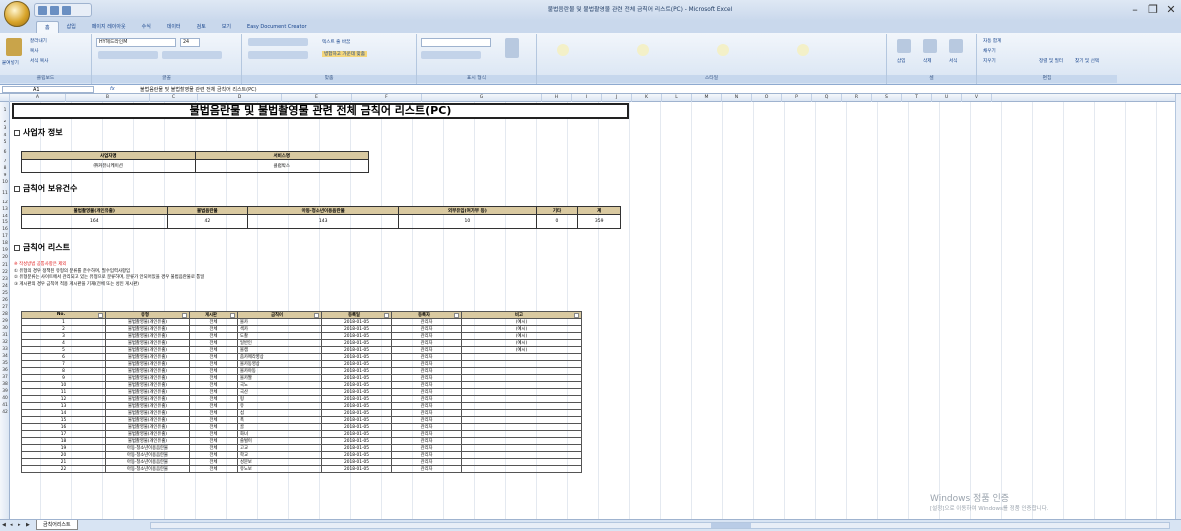 This screenshot has width=1181, height=531. What do you see at coordinates (1178, 306) in the screenshot?
I see `vertical-scrollbar` at bounding box center [1178, 306].